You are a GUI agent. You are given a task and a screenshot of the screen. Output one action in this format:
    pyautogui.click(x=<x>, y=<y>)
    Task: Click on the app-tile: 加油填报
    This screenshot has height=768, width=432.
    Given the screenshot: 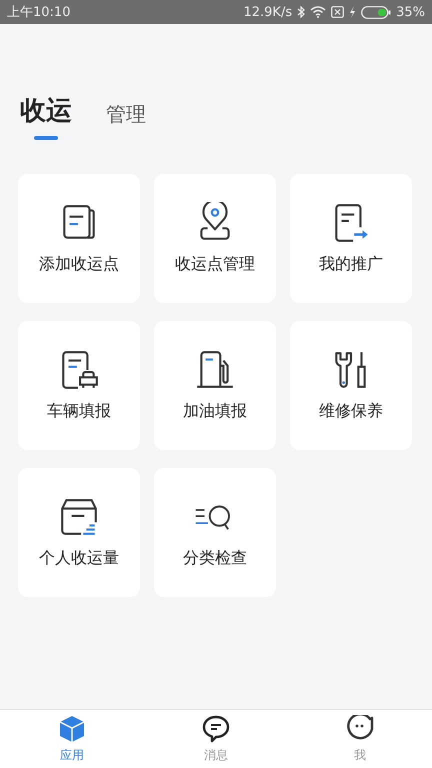 What is the action you would take?
    pyautogui.click(x=215, y=385)
    